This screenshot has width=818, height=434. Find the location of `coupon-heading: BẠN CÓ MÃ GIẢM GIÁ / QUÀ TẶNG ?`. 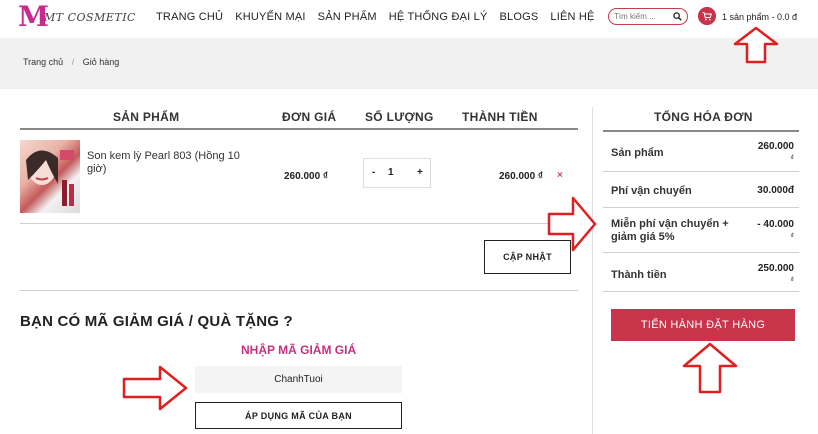

coupon-heading: BẠN CÓ MÃ GIẢM GIÁ / QUÀ TẶNG ? is located at coordinates (156, 321).